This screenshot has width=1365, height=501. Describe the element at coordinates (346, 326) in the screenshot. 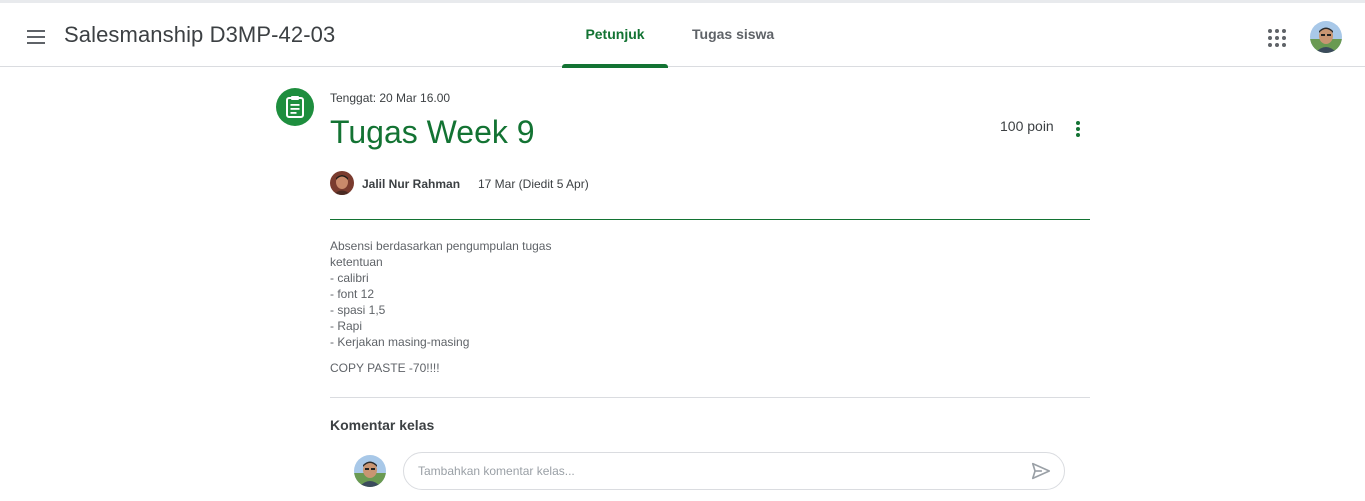

I see `description-line: - Rapi` at that location.